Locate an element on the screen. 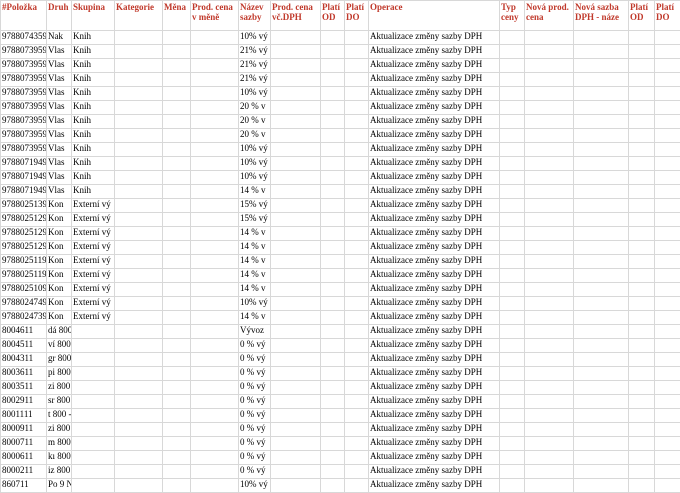  table-cell: 15% vý is located at coordinates (255, 220).